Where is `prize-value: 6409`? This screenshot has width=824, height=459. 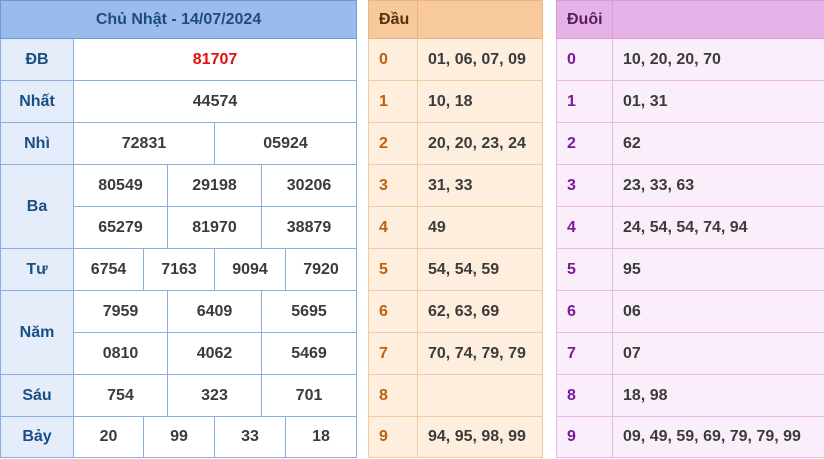
prize-value: 6409 is located at coordinates (214, 311).